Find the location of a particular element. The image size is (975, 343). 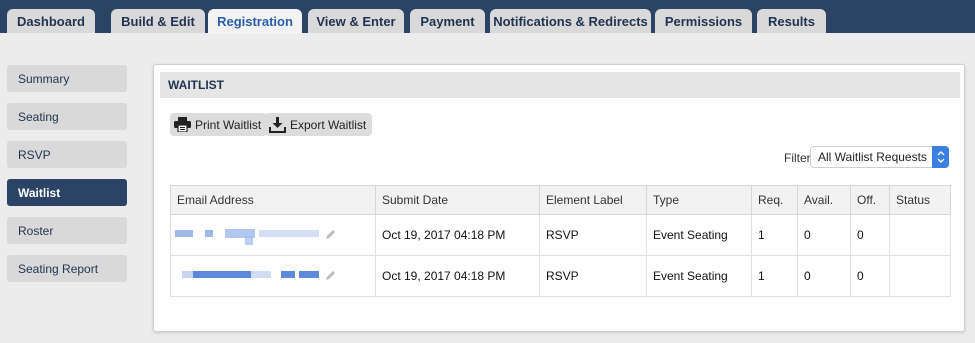

column-header-avail: Avail. is located at coordinates (824, 200).